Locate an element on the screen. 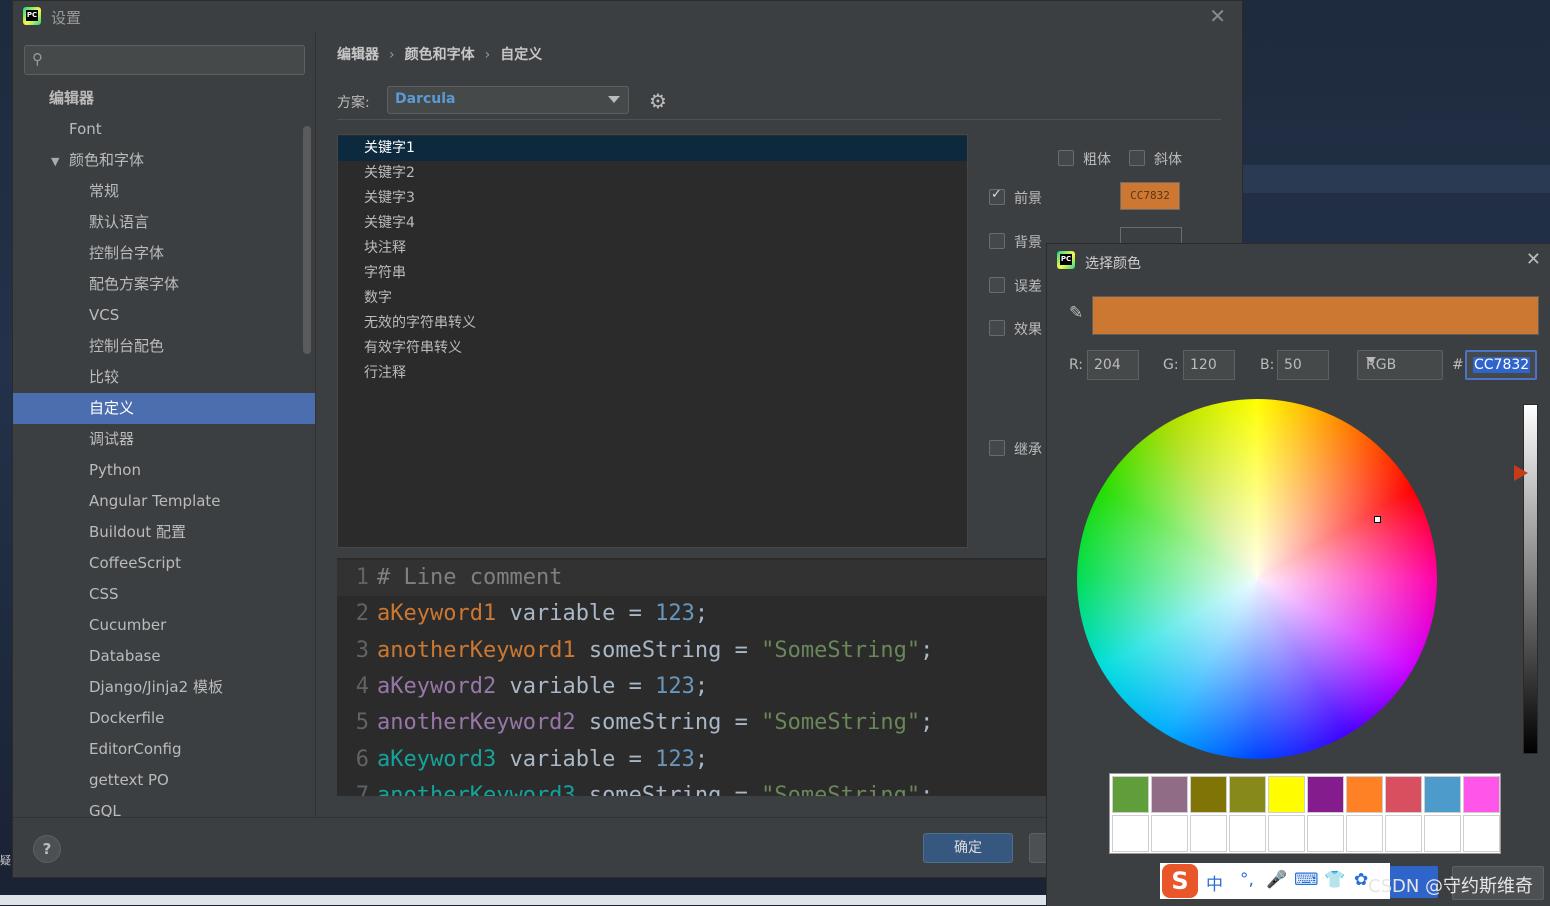 This screenshot has width=1550, height=906. blue-input: 50 is located at coordinates (1303, 365).